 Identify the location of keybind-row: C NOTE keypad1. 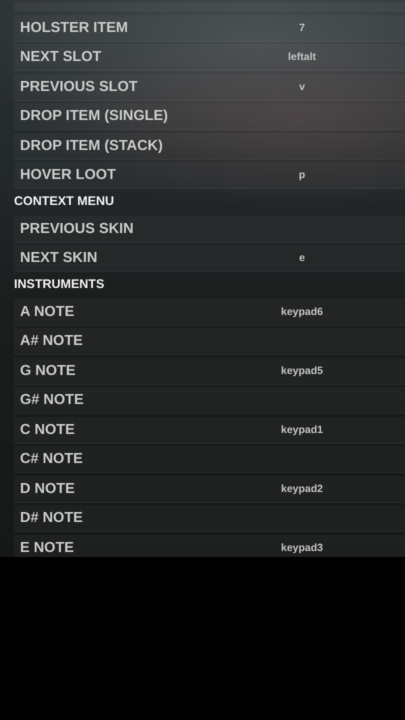
(209, 430).